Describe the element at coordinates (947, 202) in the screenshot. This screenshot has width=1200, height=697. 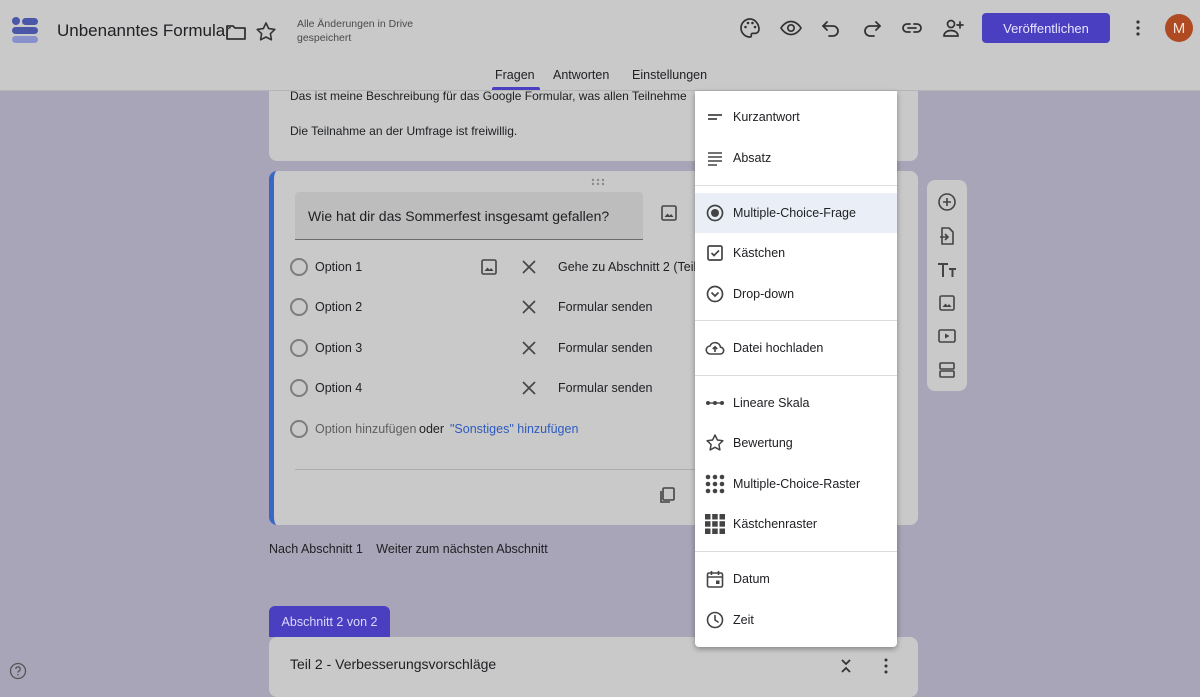
I see `add-circle-icon` at that location.